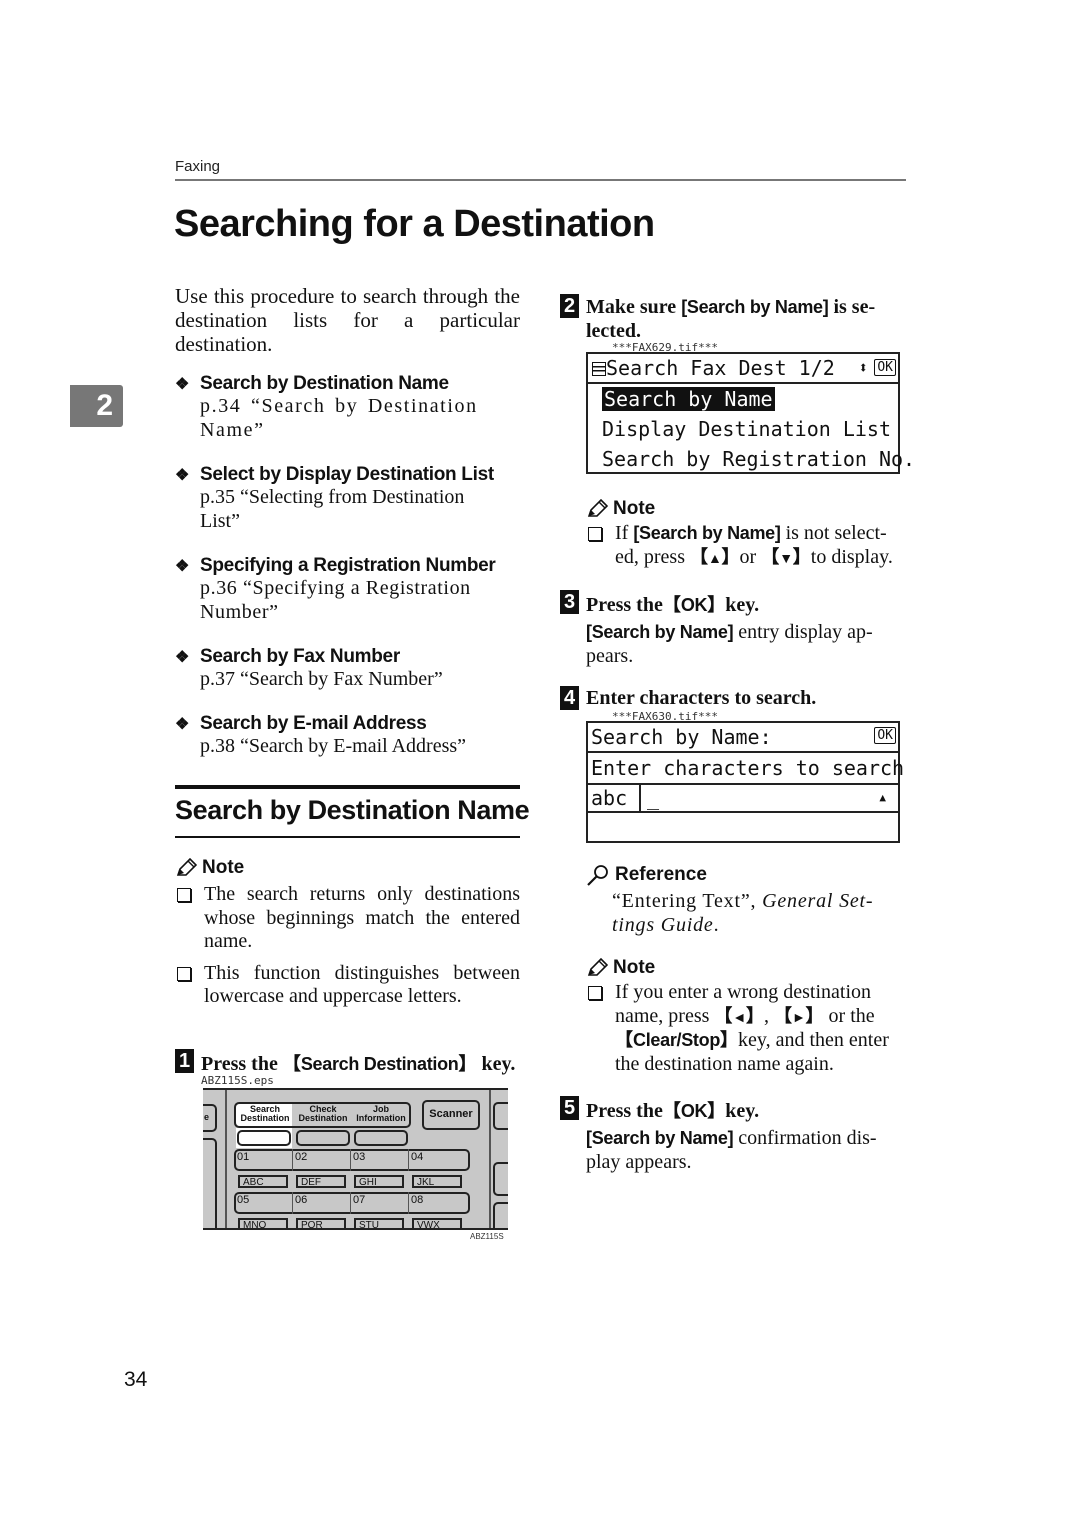 The width and height of the screenshot is (1080, 1528). Describe the element at coordinates (300, 656) in the screenshot. I see `method-heading: Search by Fax Number` at that location.